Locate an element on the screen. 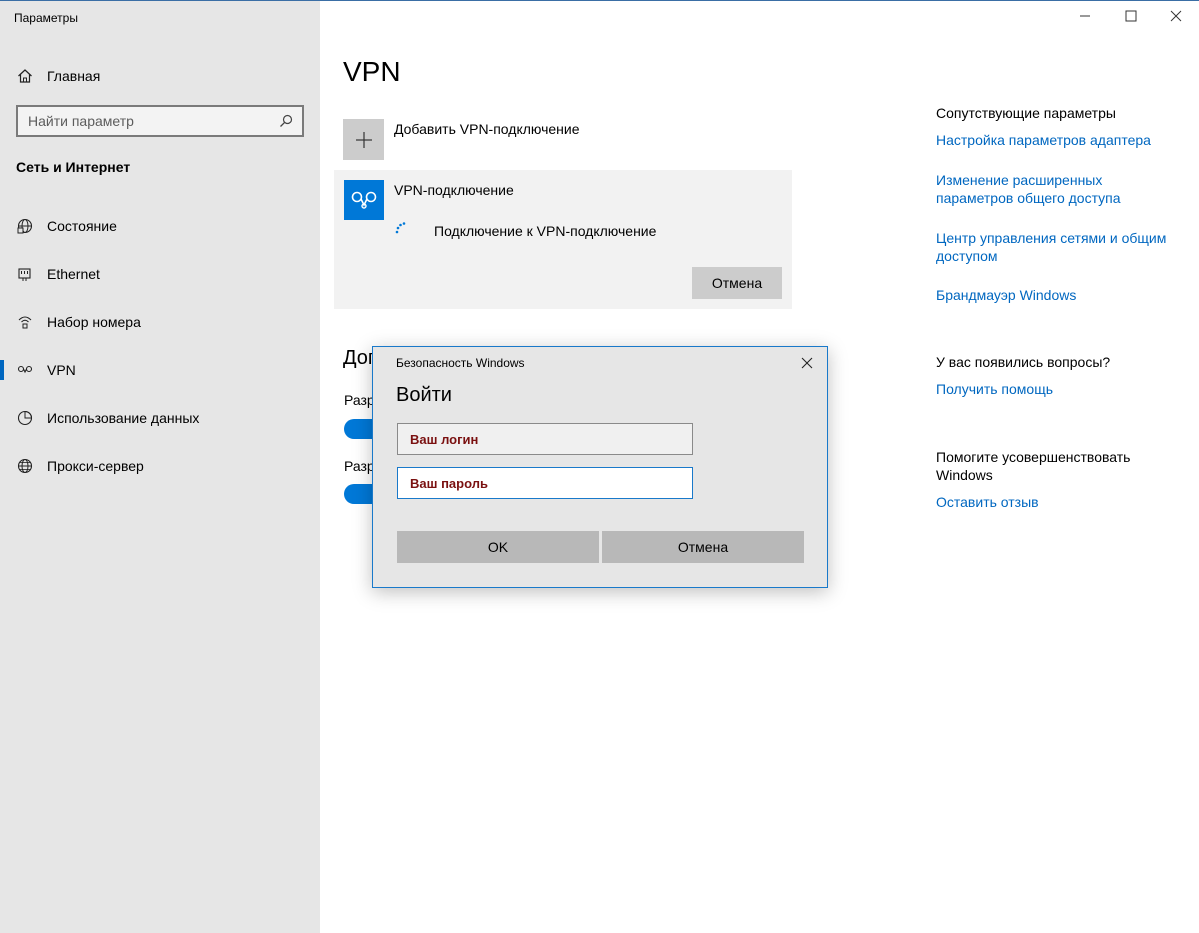 Image resolution: width=1199 pixels, height=933 pixels. feedback-link: Оставить отзыв is located at coordinates (1056, 502).